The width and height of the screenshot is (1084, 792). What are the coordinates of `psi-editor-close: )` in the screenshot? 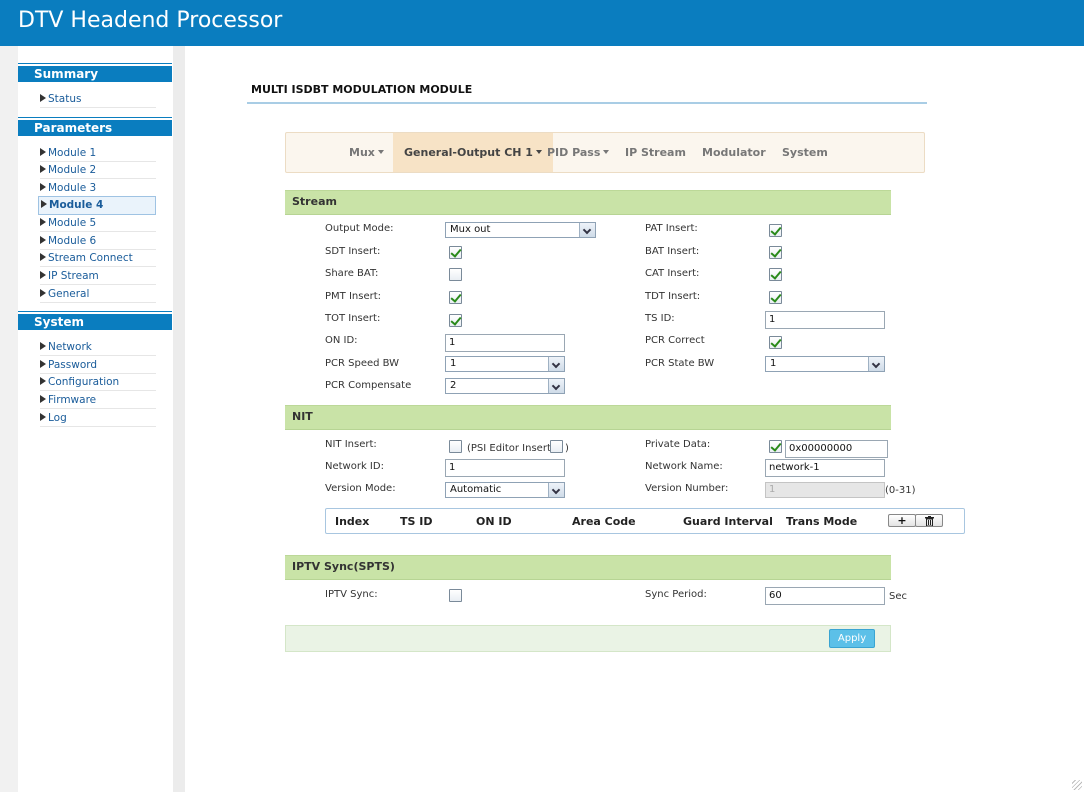 It's located at (567, 448).